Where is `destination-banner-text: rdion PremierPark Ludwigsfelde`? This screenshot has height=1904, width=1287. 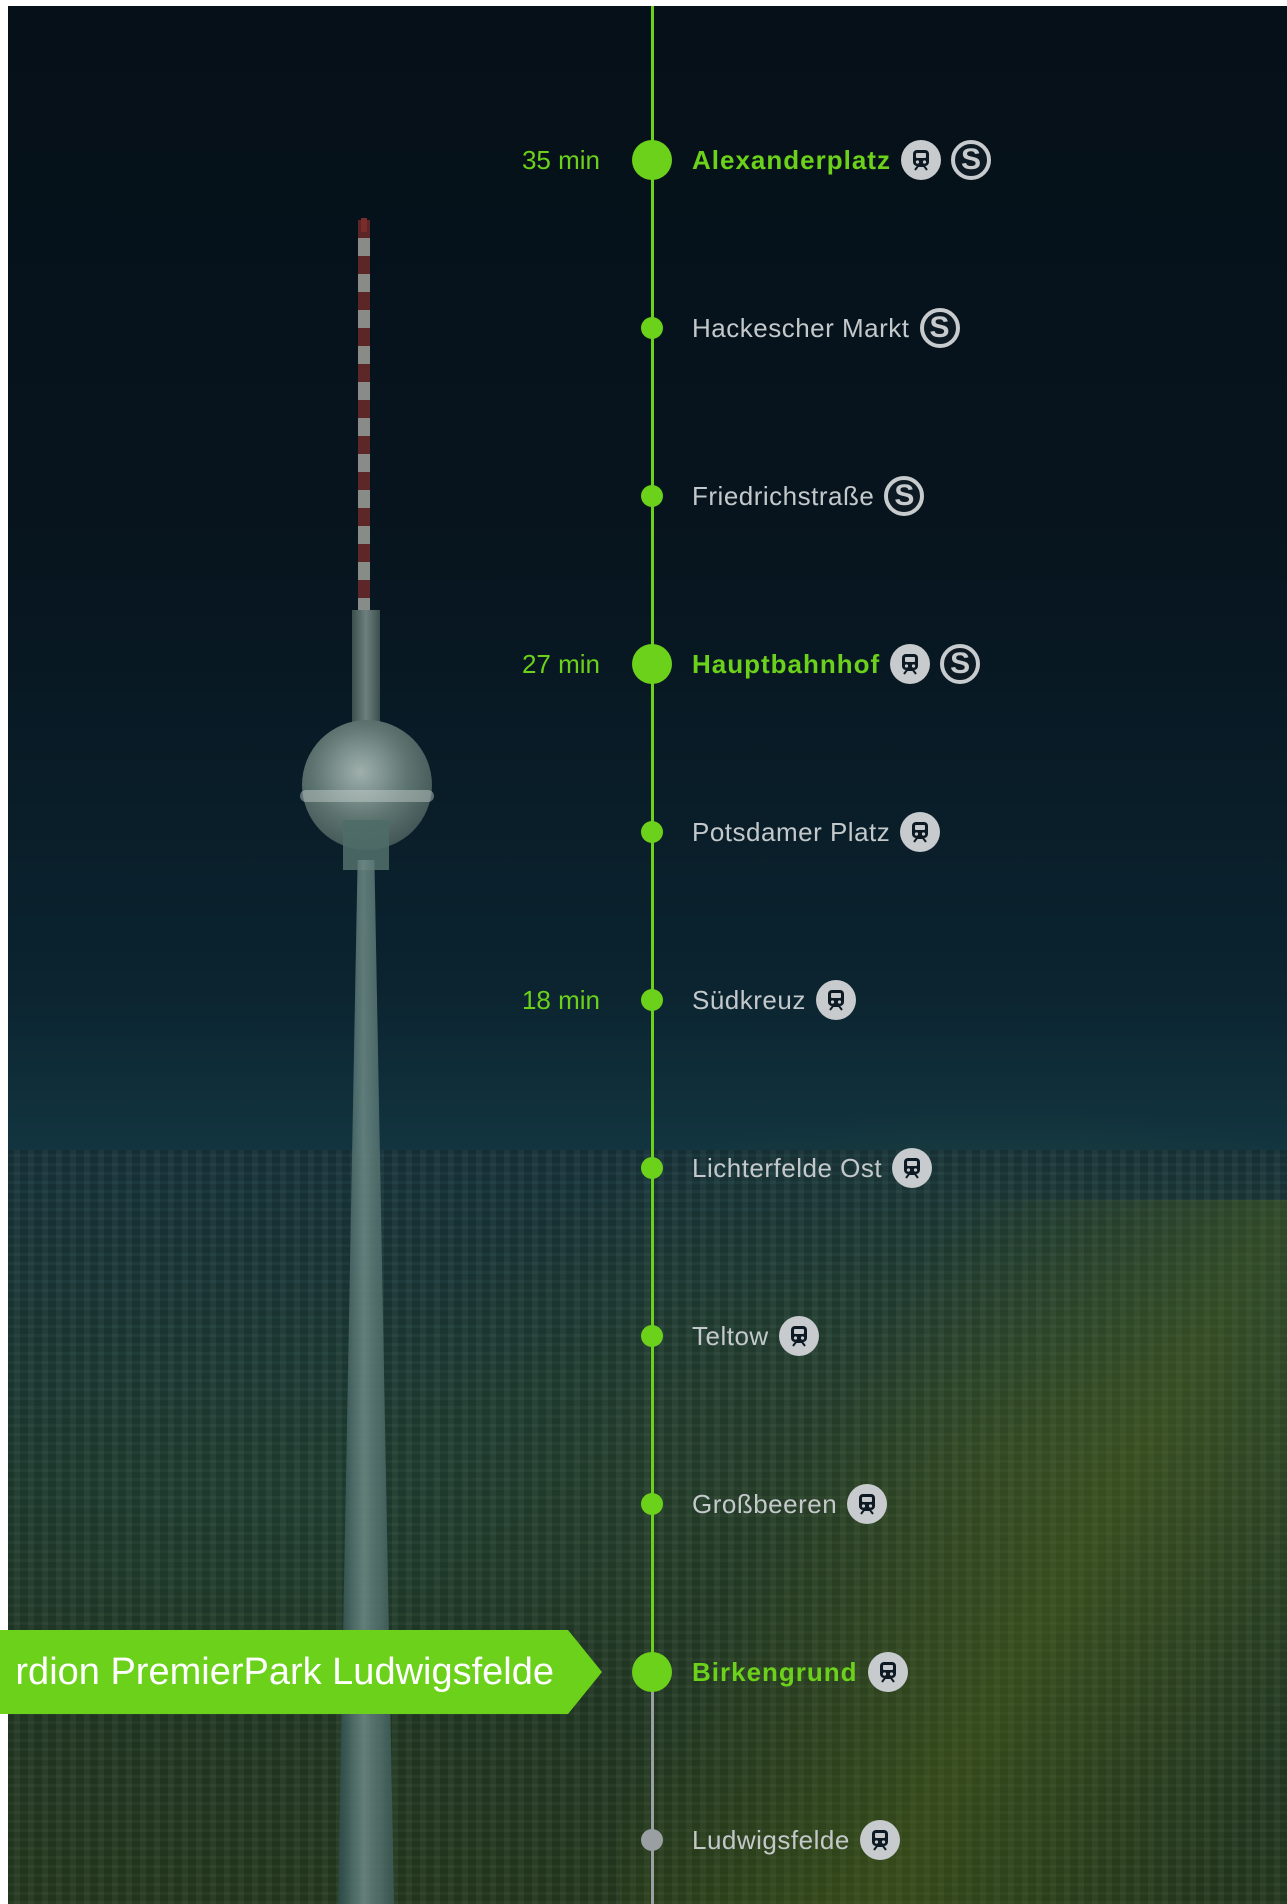
destination-banner-text: rdion PremierPark Ludwigsfelde is located at coordinates (284, 1672).